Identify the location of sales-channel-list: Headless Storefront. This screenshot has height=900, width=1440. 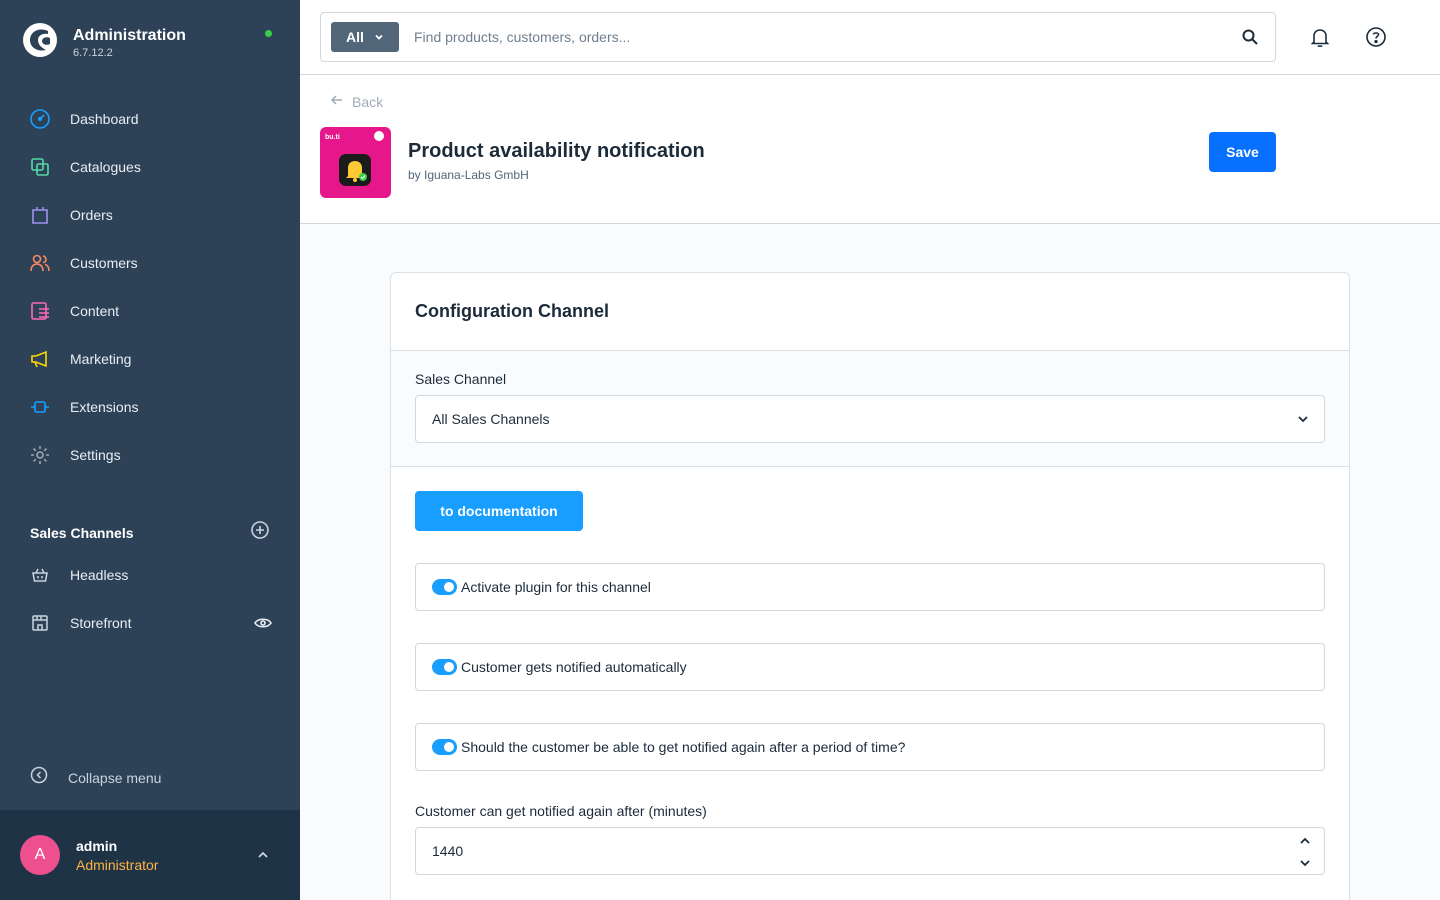
(150, 599).